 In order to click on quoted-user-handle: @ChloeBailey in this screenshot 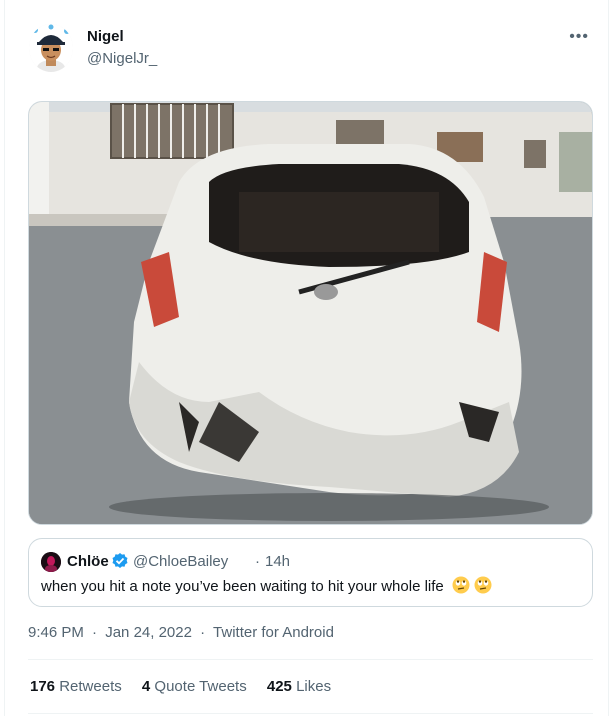, I will do `click(181, 561)`.